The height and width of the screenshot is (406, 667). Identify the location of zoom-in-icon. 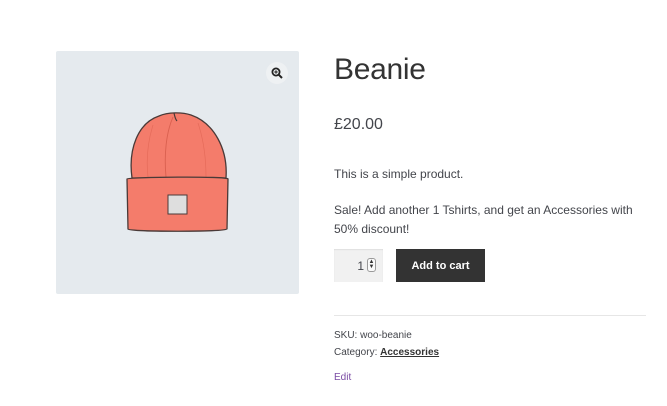
(277, 73).